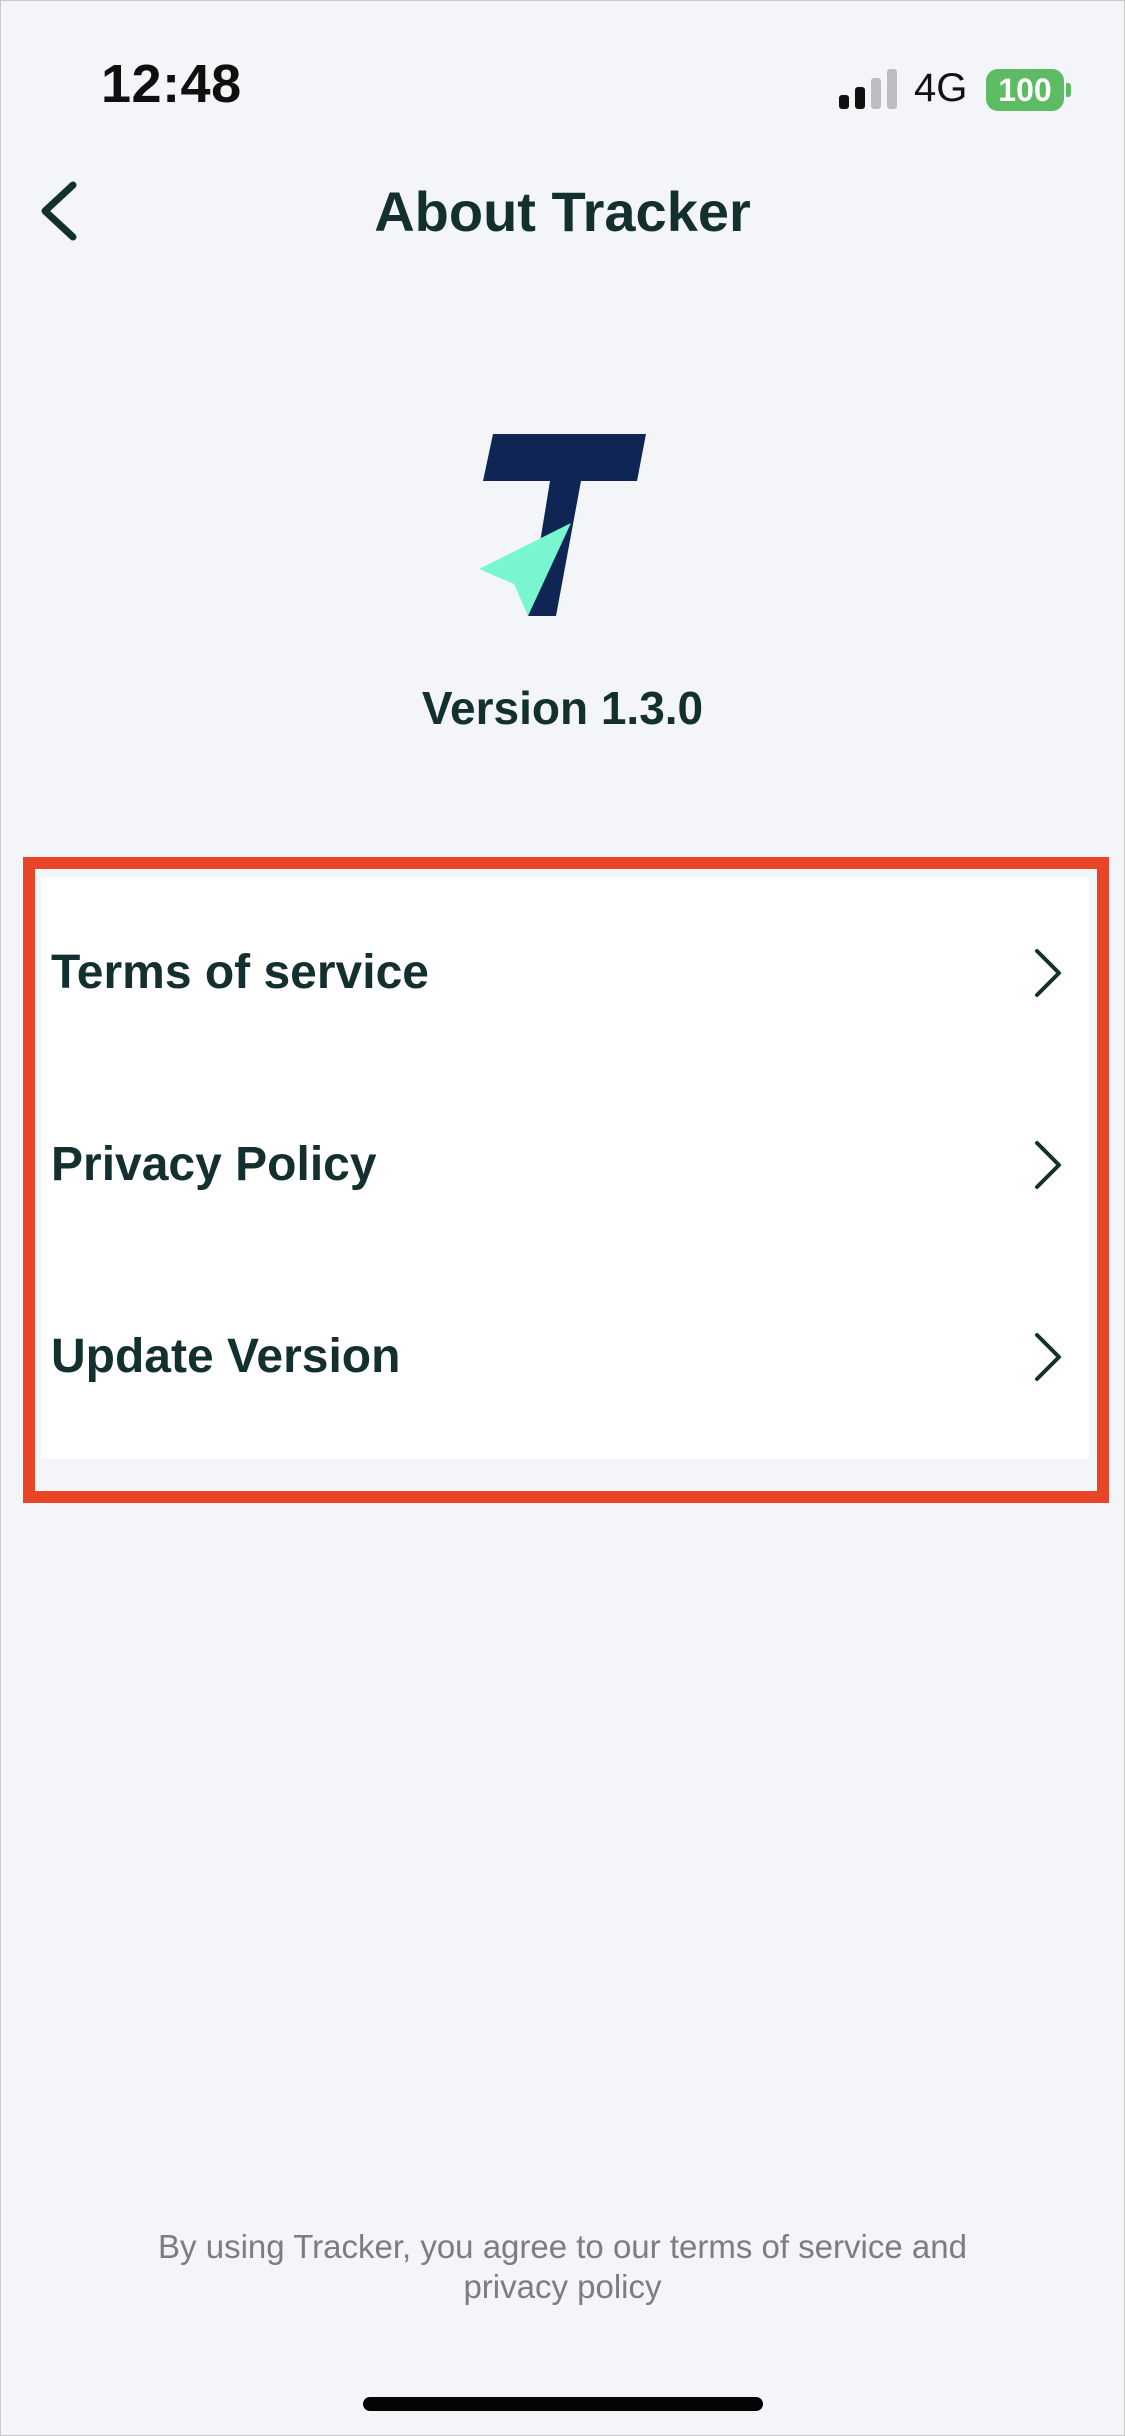  Describe the element at coordinates (562, 211) in the screenshot. I see `page-title: About Tracker` at that location.